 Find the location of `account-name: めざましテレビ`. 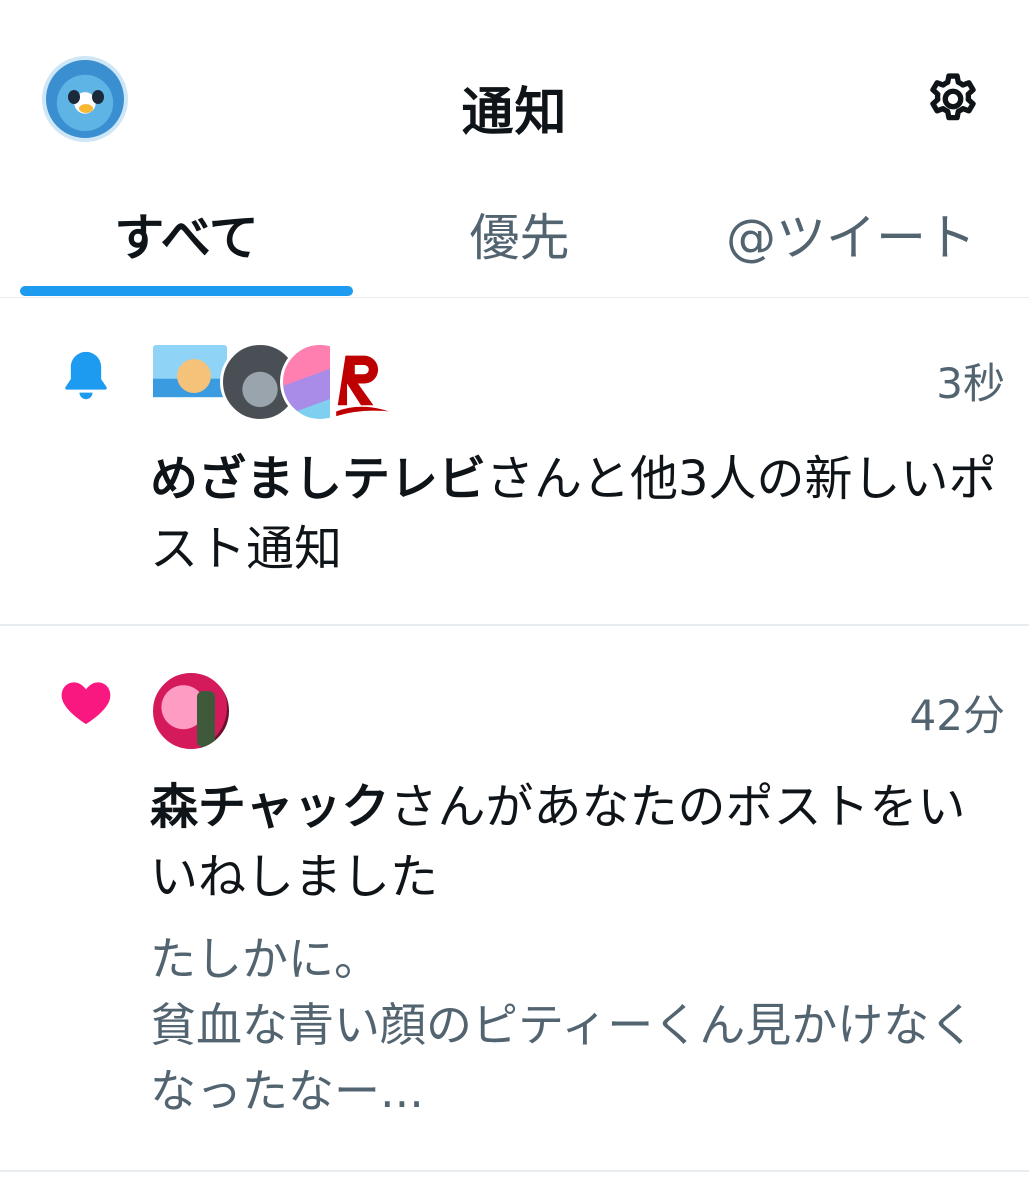

account-name: めざましテレビ is located at coordinates (318, 479).